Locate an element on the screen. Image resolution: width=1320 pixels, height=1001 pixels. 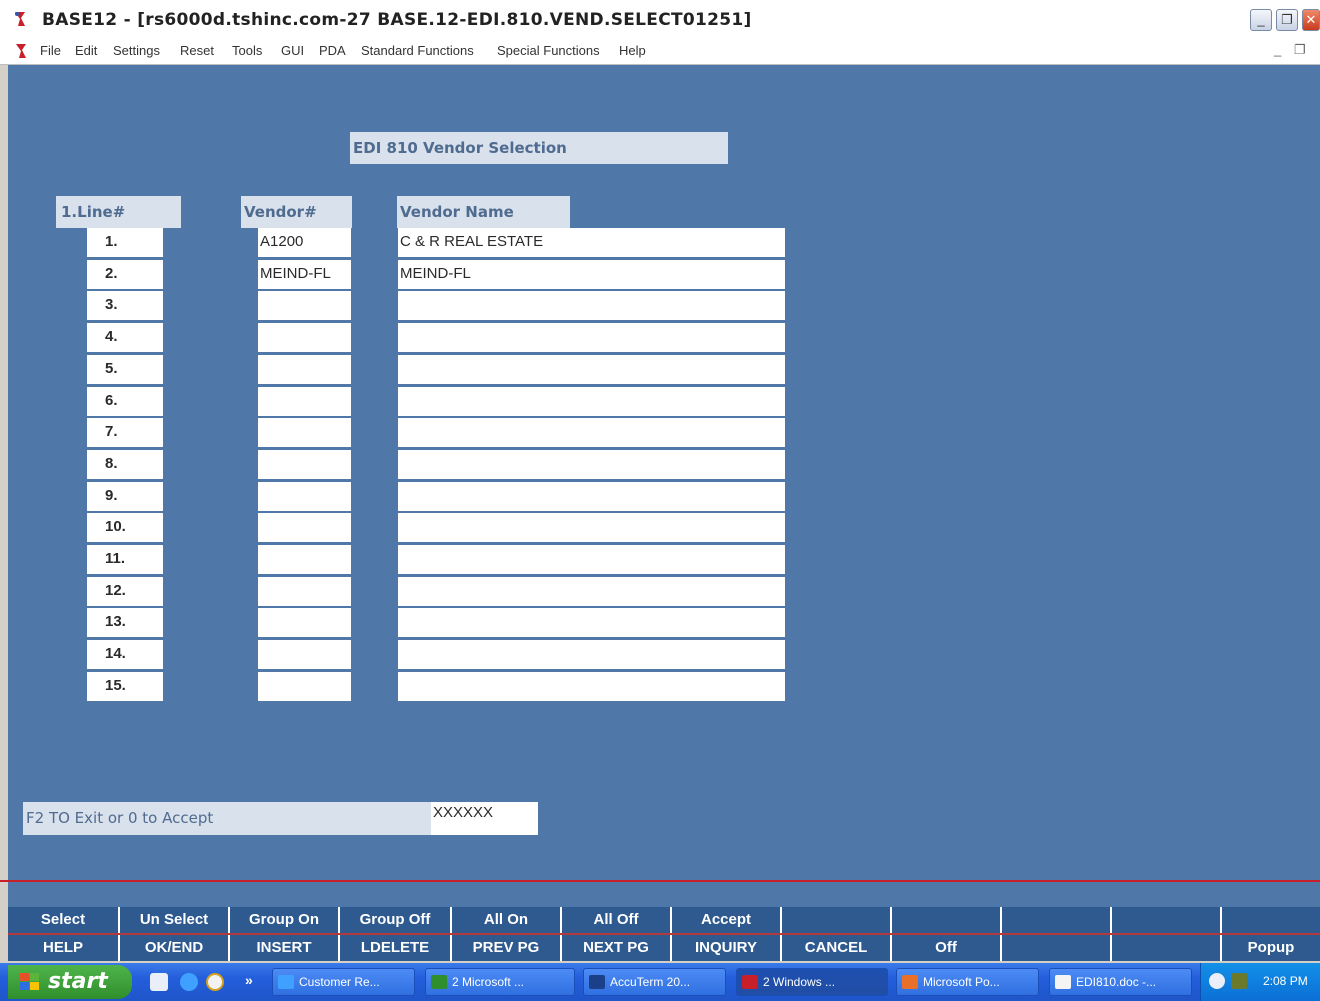
fkey-top-7: Accept is located at coordinates (727, 920).